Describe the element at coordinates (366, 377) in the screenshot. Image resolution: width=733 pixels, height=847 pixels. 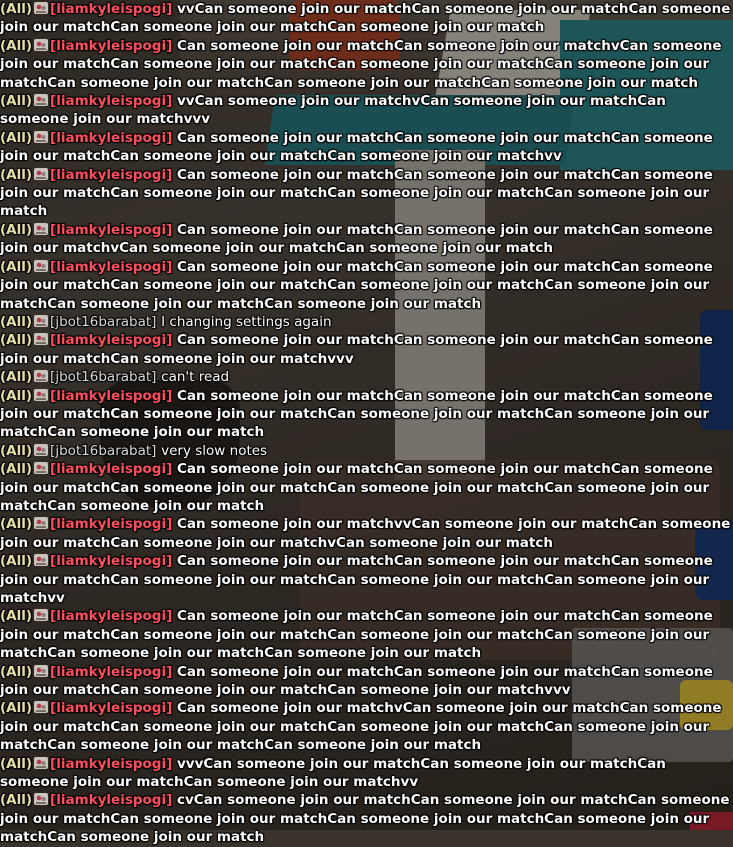
I see `chat-message: (All) [jbot16barabat] can't read` at that location.